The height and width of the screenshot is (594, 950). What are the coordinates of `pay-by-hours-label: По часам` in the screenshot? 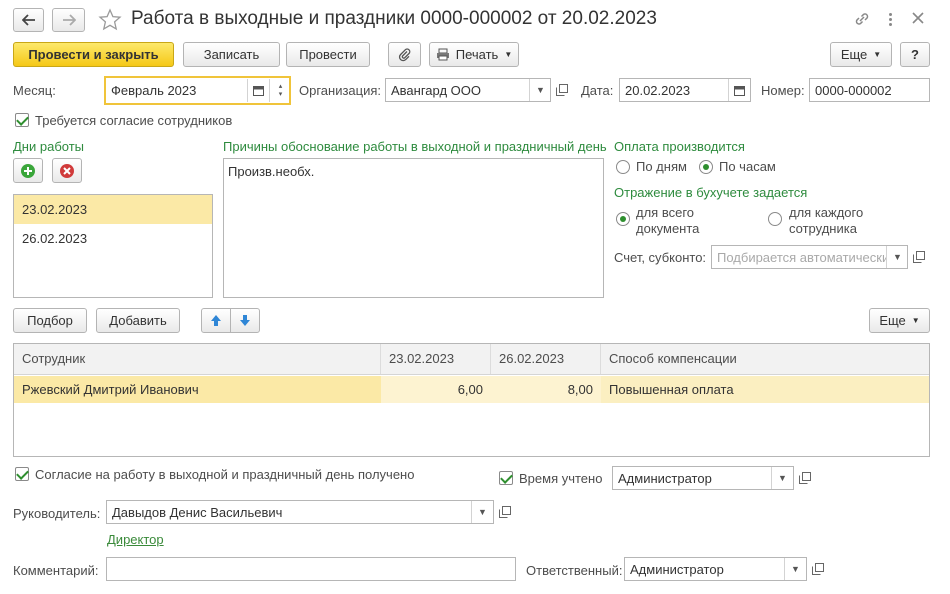 It's located at (747, 166).